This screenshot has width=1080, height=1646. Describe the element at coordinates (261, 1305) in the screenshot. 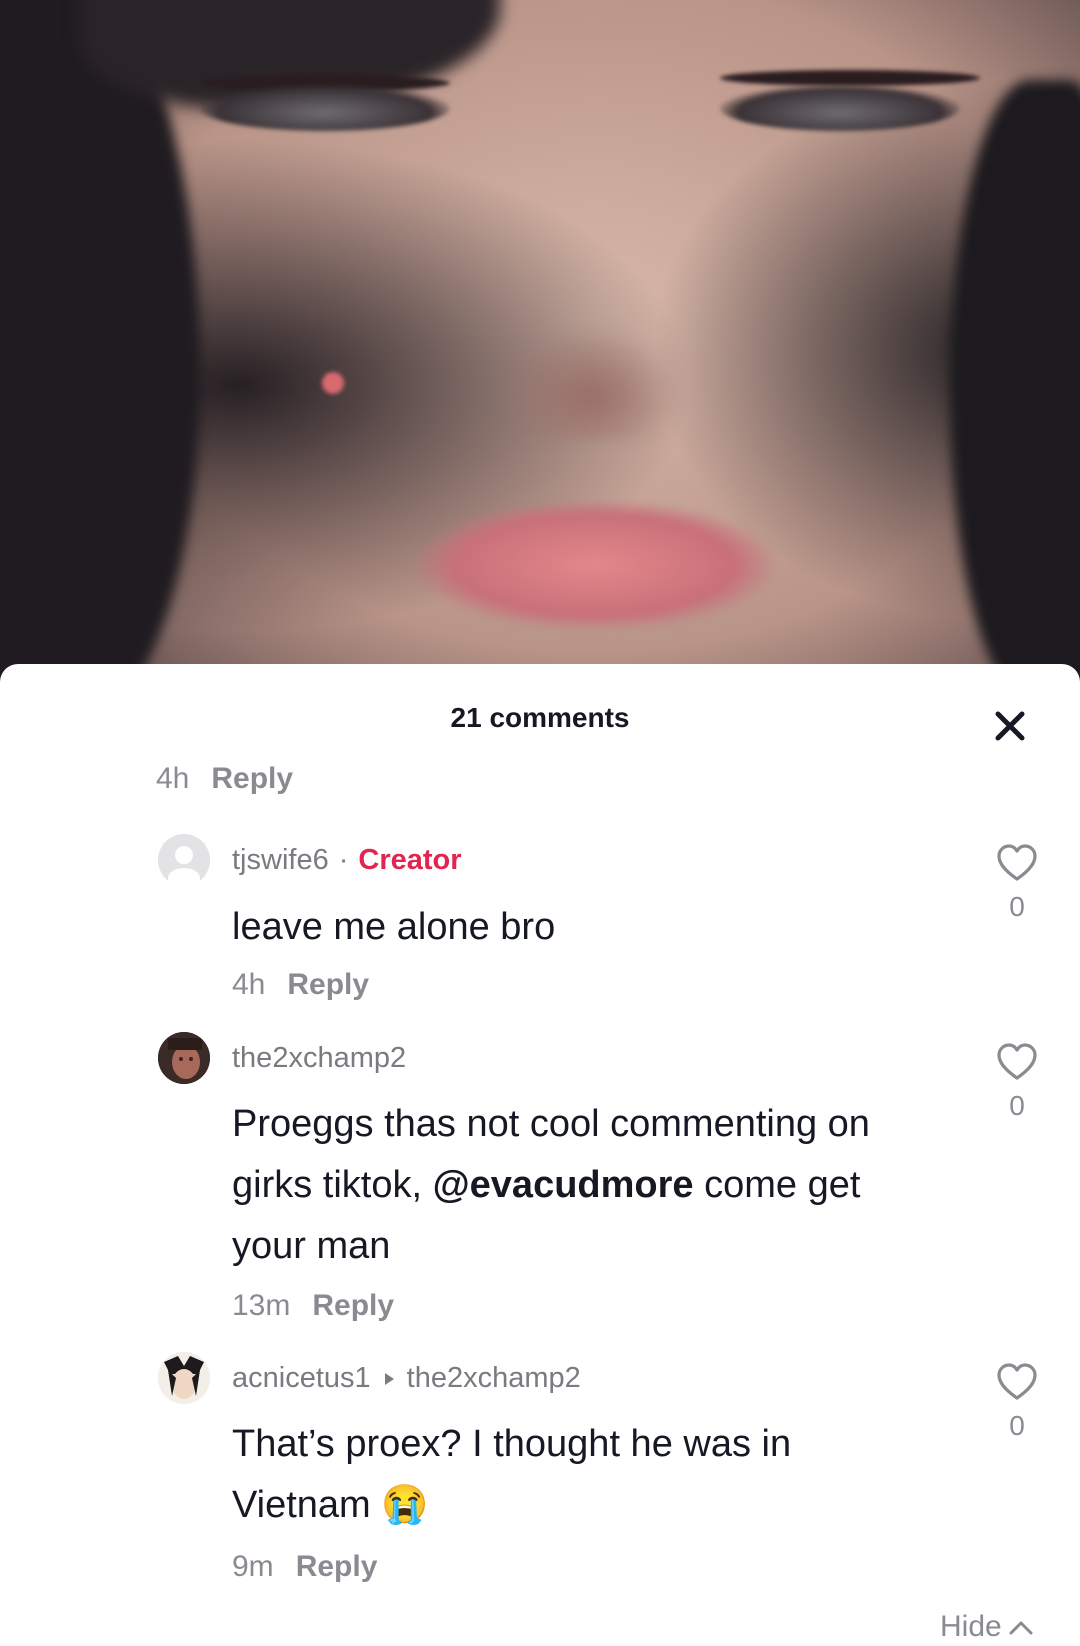

I see `comment-time: 13m` at that location.